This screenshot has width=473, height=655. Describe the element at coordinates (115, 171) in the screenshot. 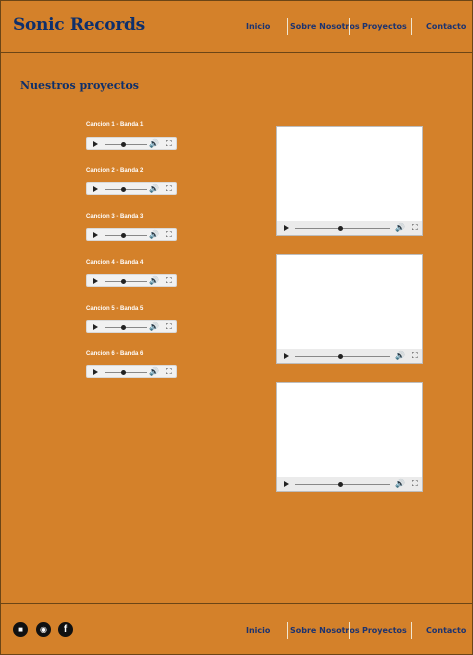

I see `track-label: Cancion 2 - Banda 2` at that location.